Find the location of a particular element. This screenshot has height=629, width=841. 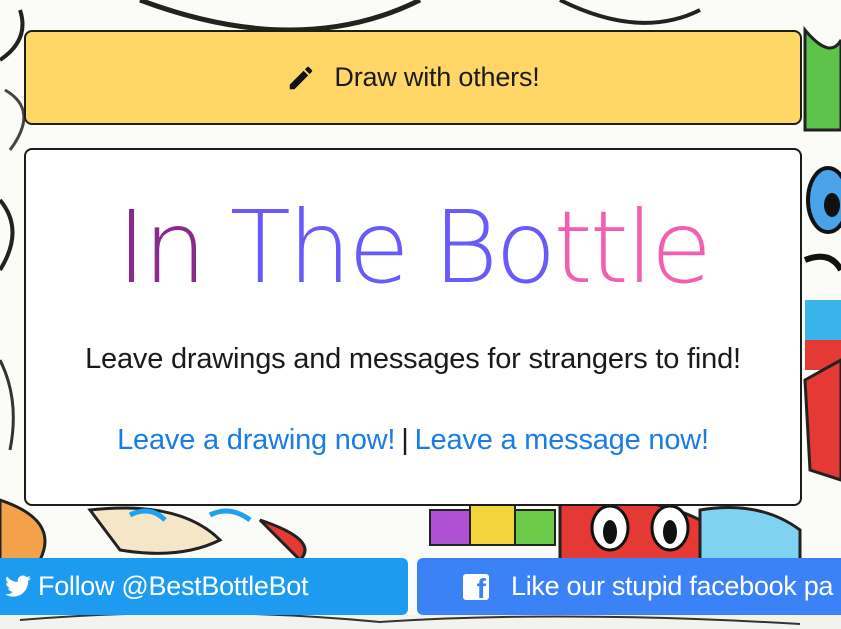

like-facebook-label: Like our stupid facebook pa is located at coordinates (672, 586).